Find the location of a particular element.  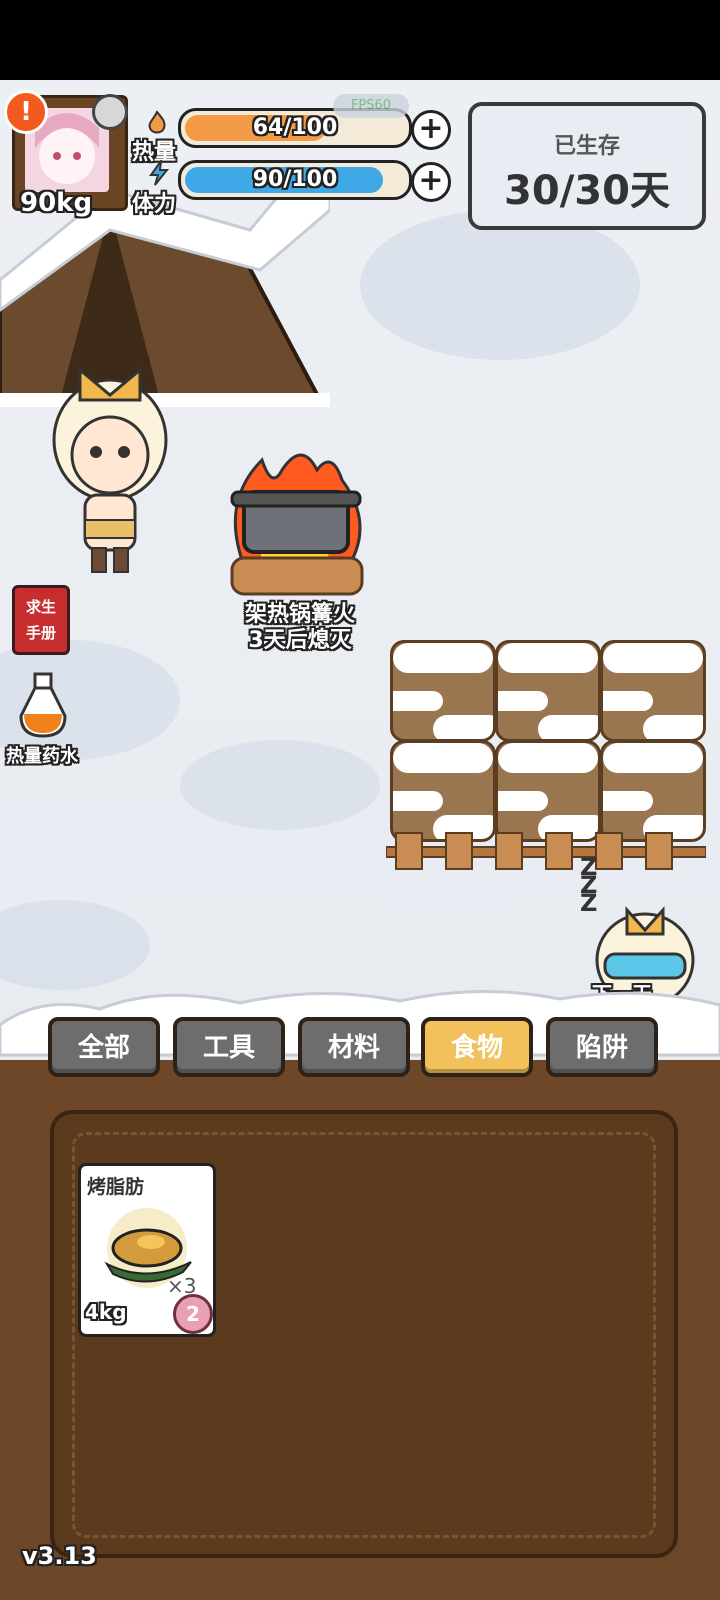

days-title: 已生存 is located at coordinates (586, 146).